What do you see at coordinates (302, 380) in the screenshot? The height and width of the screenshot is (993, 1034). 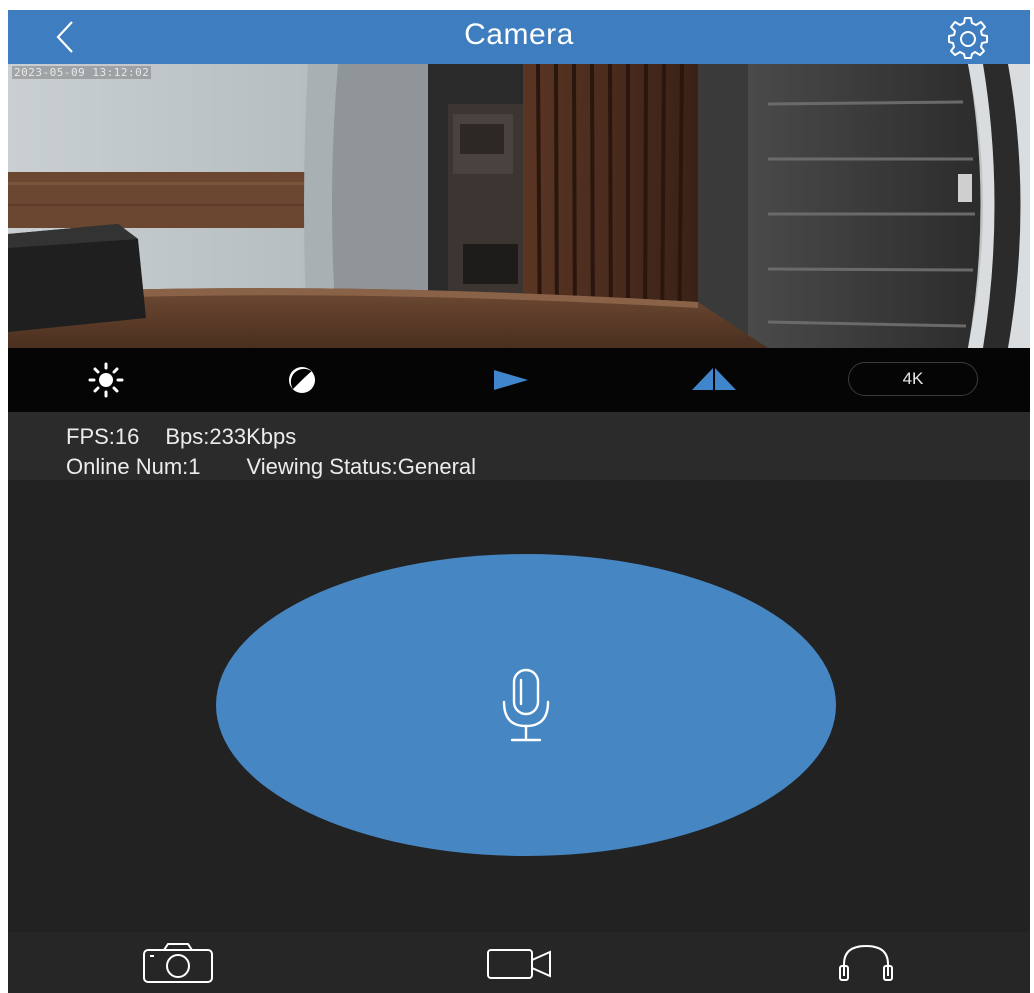 I see `contrast-icon` at bounding box center [302, 380].